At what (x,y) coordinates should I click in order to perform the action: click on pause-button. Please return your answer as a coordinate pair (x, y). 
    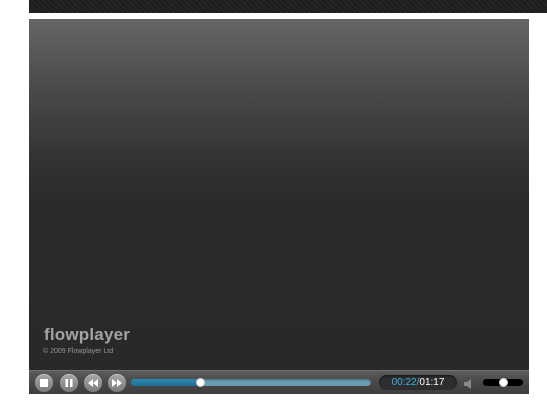
    Looking at the image, I should click on (69, 383).